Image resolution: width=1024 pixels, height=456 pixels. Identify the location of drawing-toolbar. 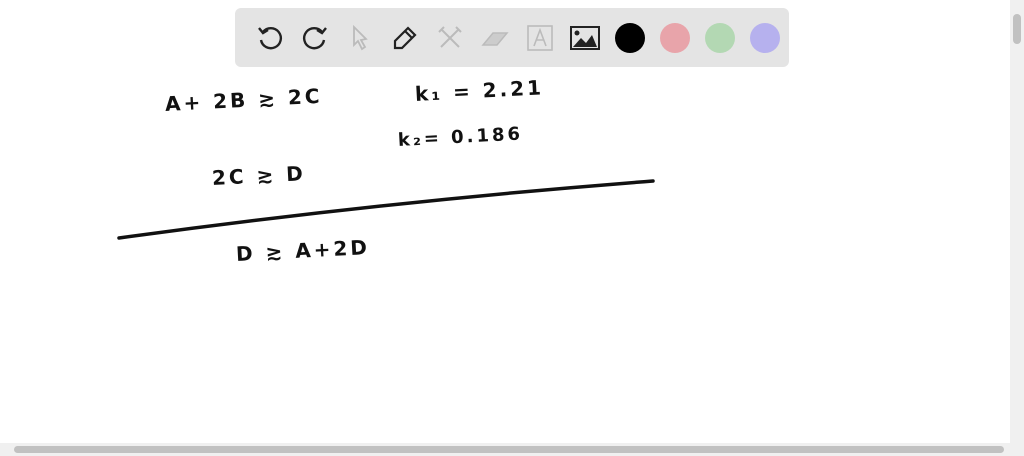
(512, 37).